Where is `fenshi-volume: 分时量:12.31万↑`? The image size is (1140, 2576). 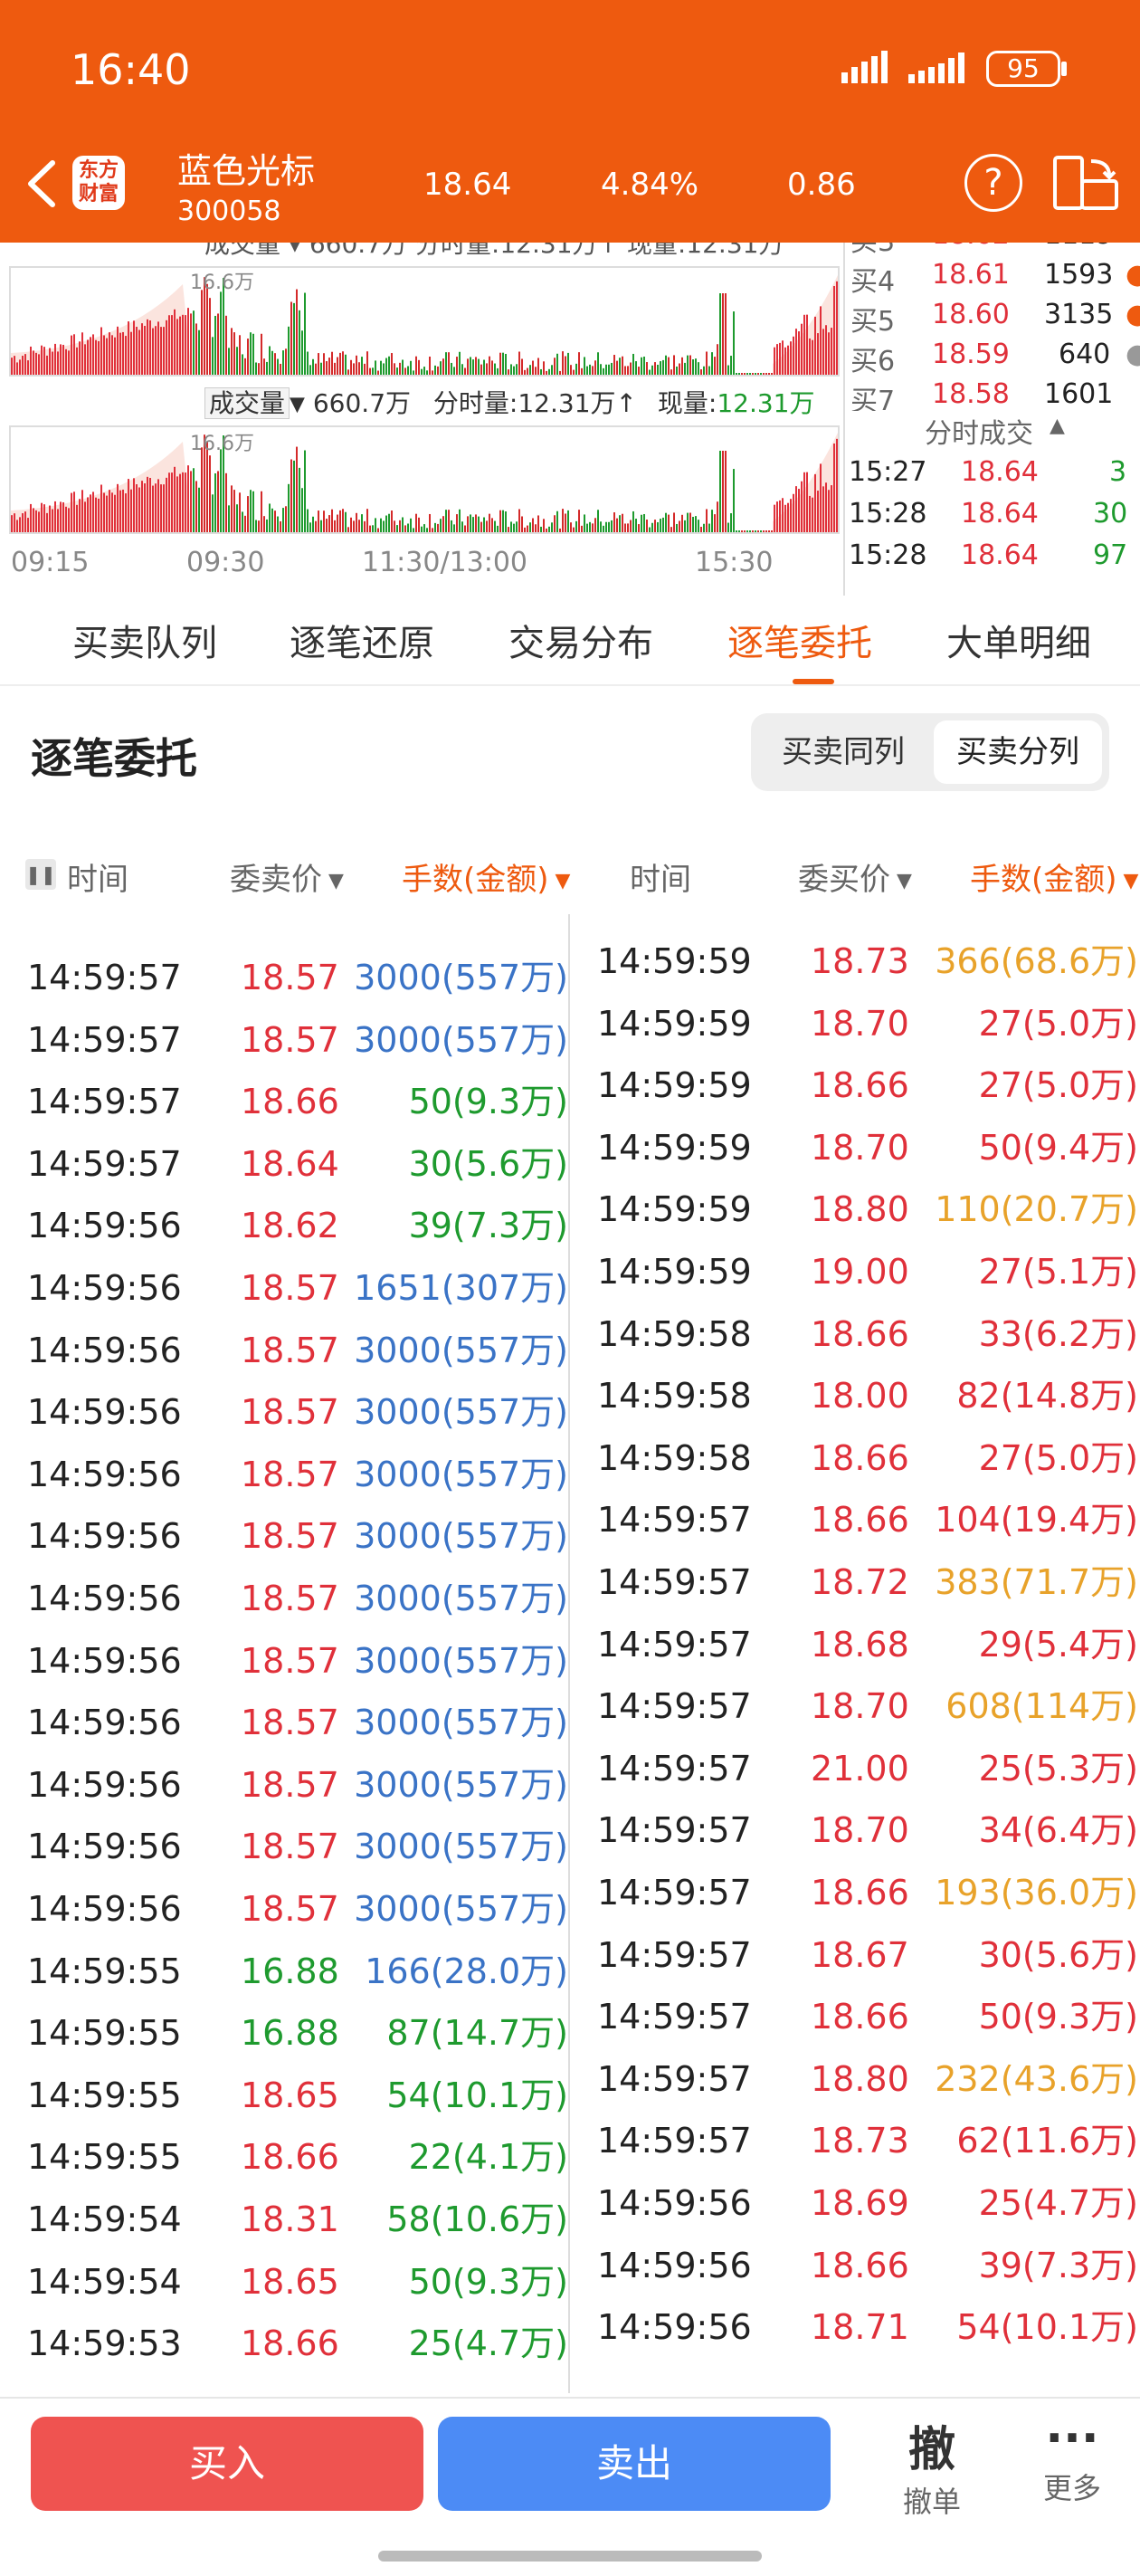
fenshi-volume: 分时量:12.31万↑ is located at coordinates (534, 403).